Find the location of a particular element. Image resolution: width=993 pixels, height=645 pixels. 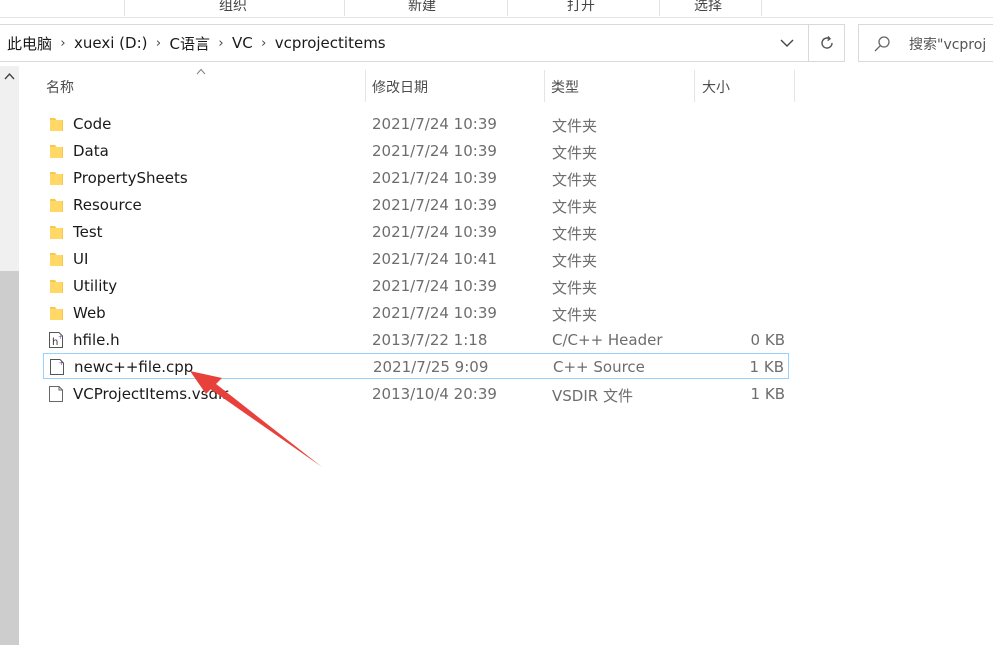

file-date: 2013/7/22 1:18 is located at coordinates (430, 340).